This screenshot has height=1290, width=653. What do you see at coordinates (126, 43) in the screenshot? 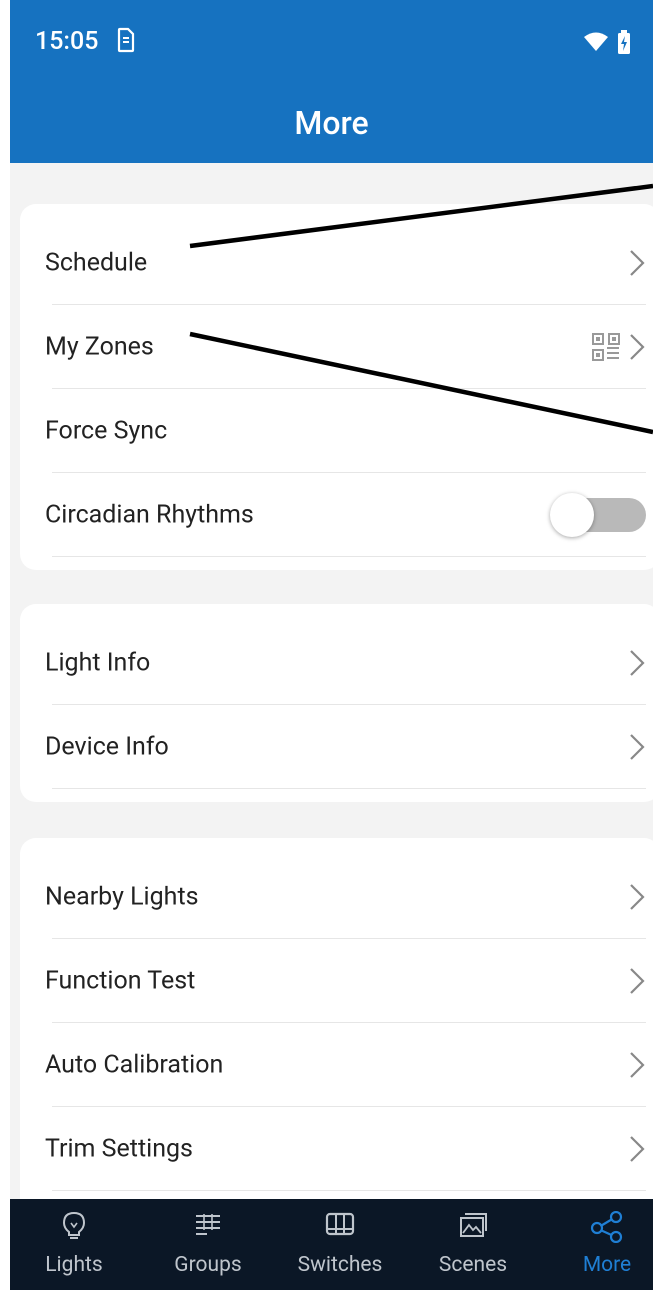
I see `sim-icon` at bounding box center [126, 43].